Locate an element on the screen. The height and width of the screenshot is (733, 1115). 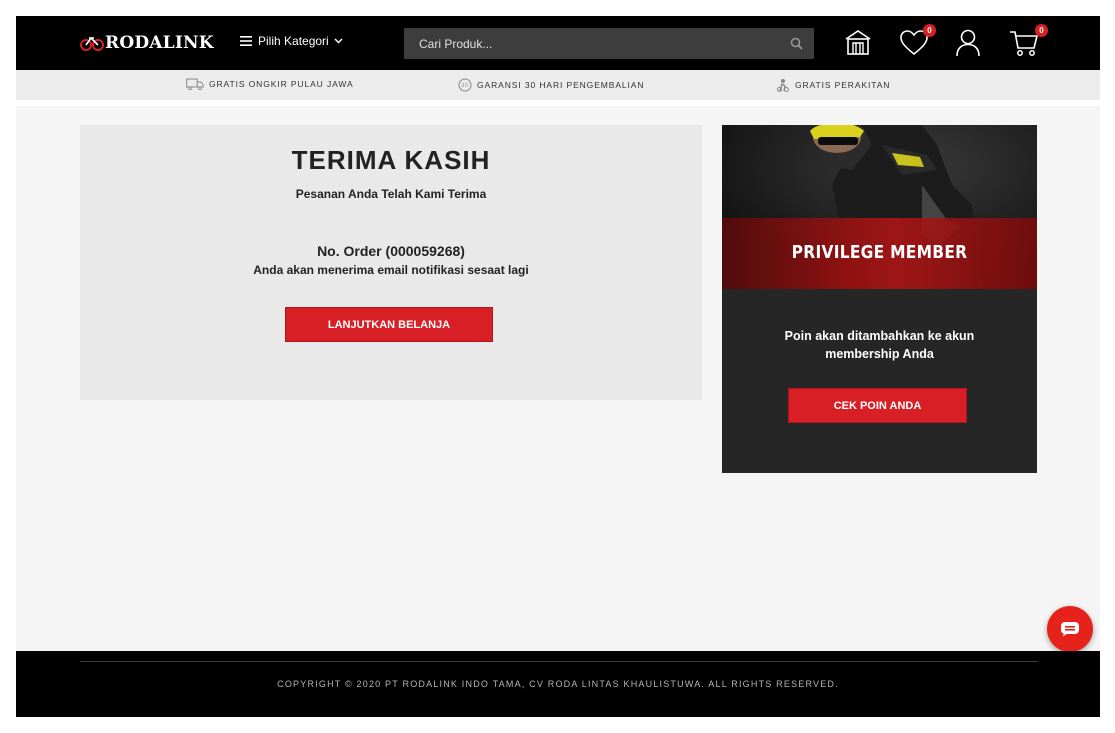
header-spacer is located at coordinates (558, 103).